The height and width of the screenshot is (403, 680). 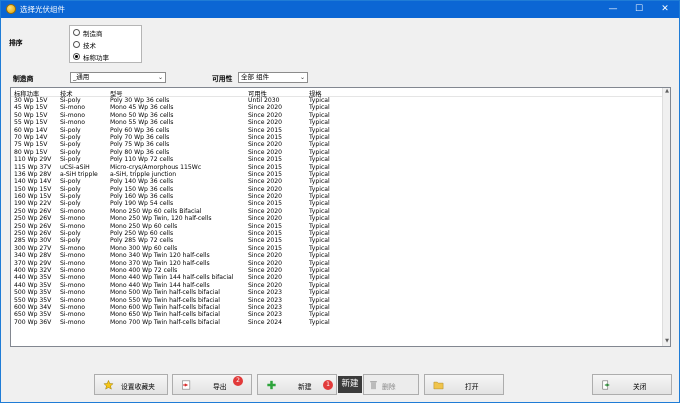 I want to click on delete-button: 删除, so click(x=391, y=384).